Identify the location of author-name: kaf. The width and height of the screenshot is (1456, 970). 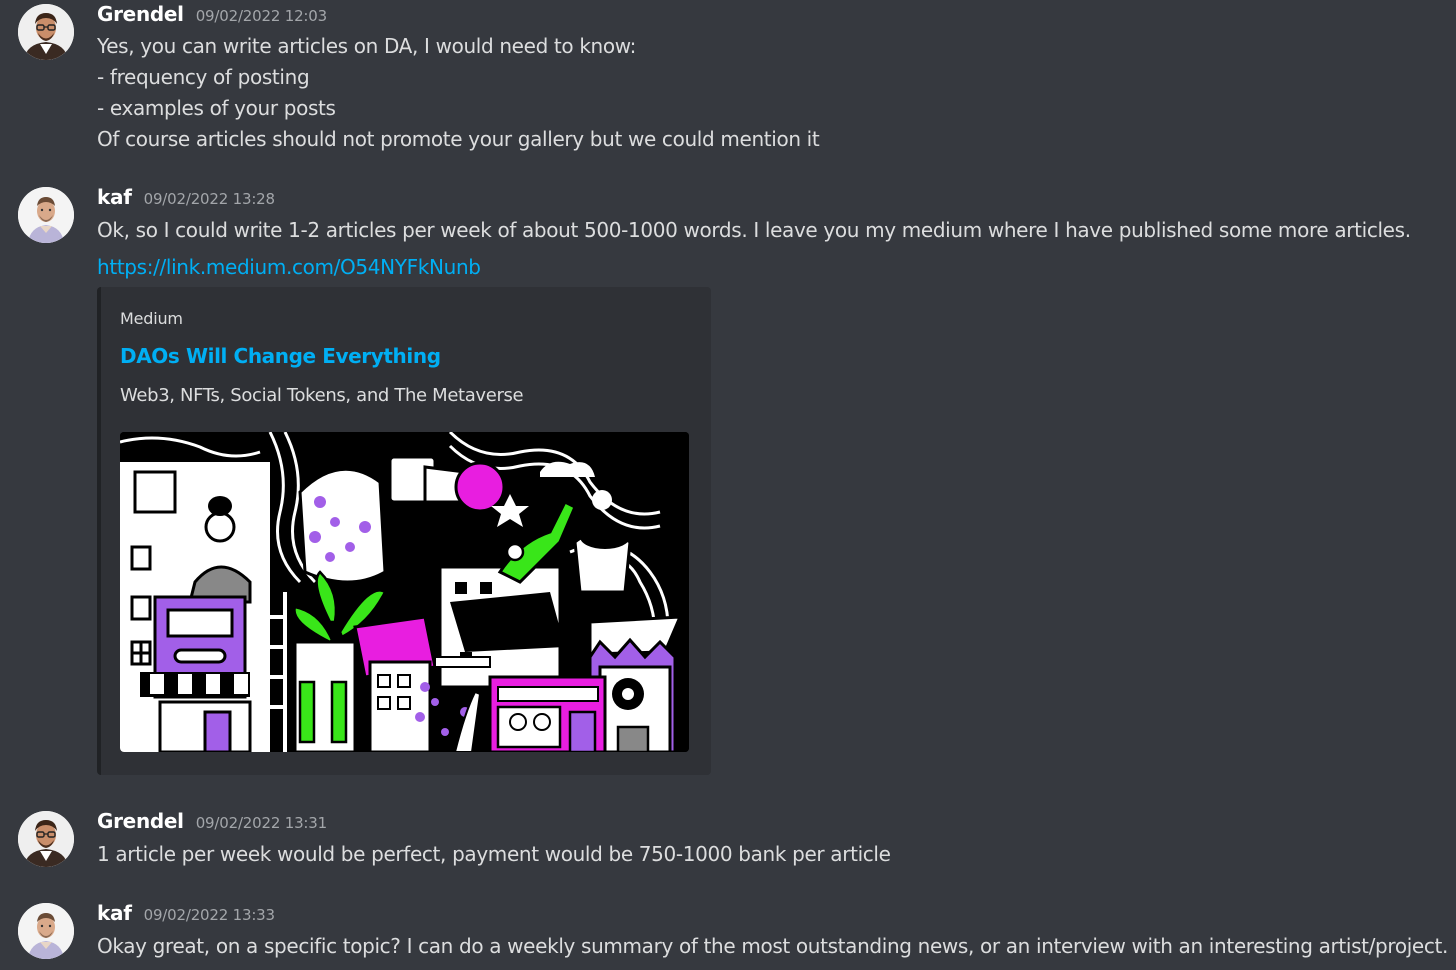
(114, 913).